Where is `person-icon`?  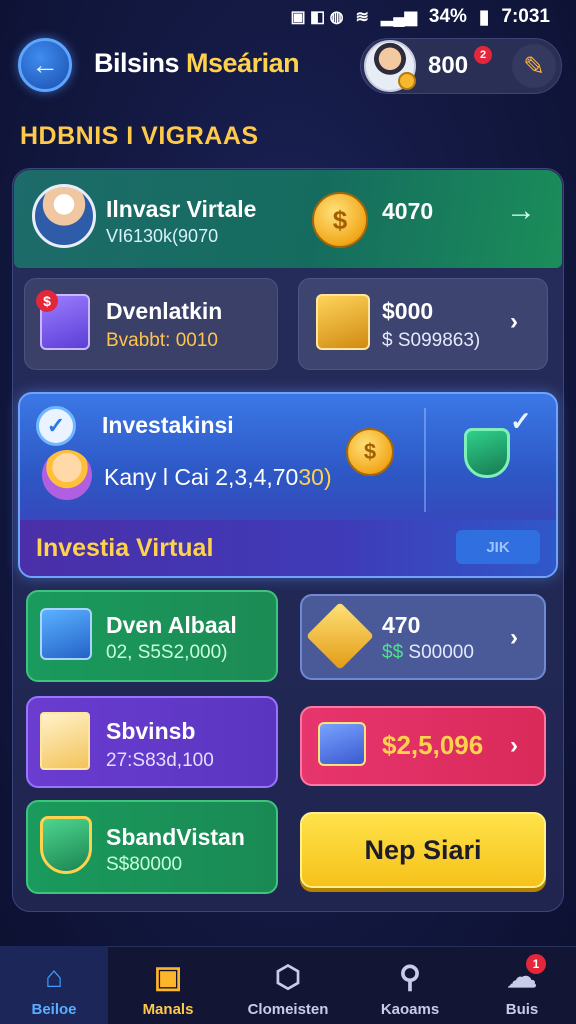
person-icon is located at coordinates (67, 475).